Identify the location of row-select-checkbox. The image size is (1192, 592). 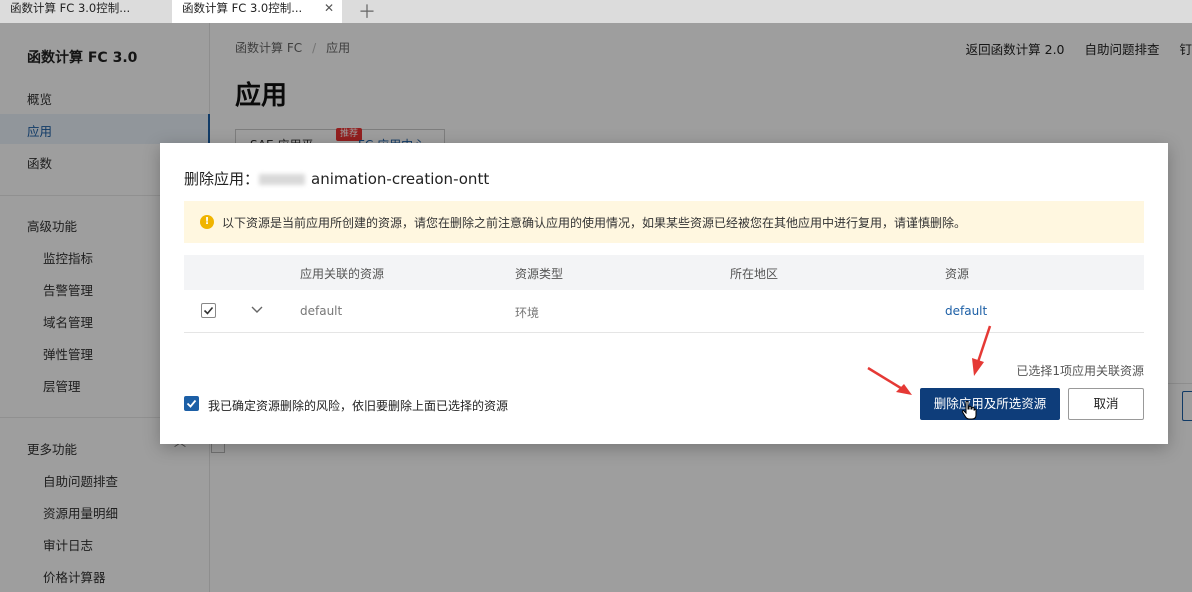
(208, 310).